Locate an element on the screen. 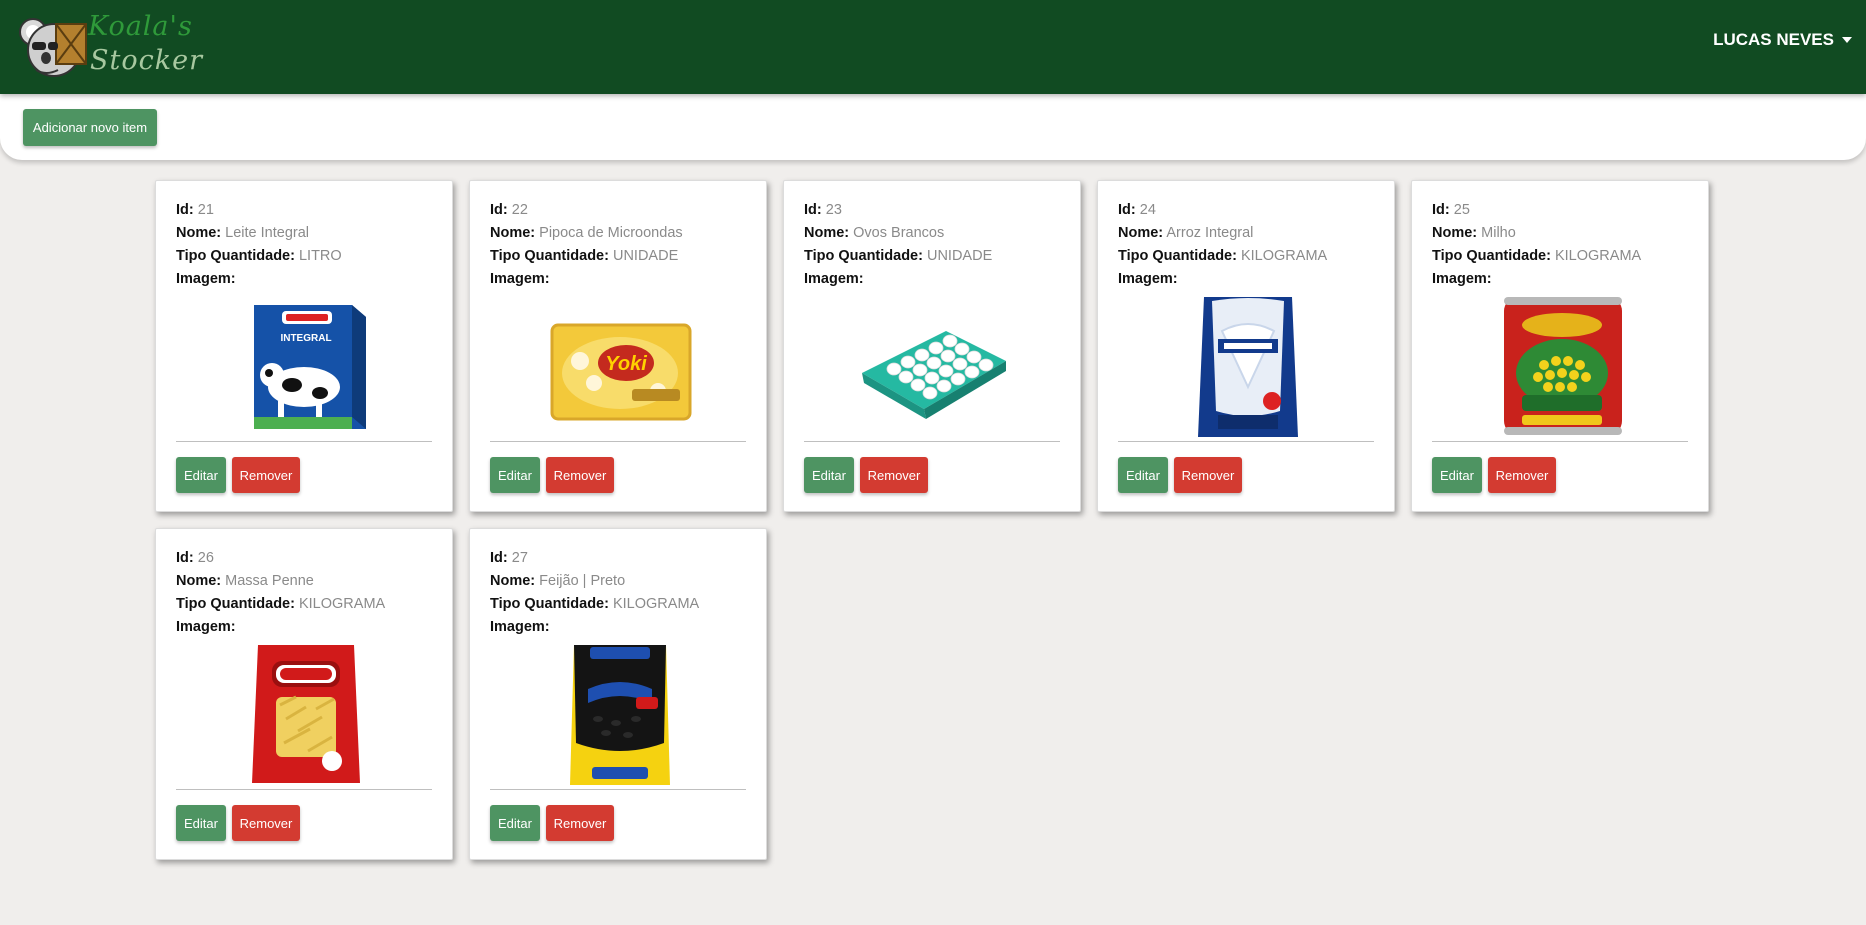 Image resolution: width=1866 pixels, height=925 pixels. app-title-line2: Stocker is located at coordinates (146, 60).